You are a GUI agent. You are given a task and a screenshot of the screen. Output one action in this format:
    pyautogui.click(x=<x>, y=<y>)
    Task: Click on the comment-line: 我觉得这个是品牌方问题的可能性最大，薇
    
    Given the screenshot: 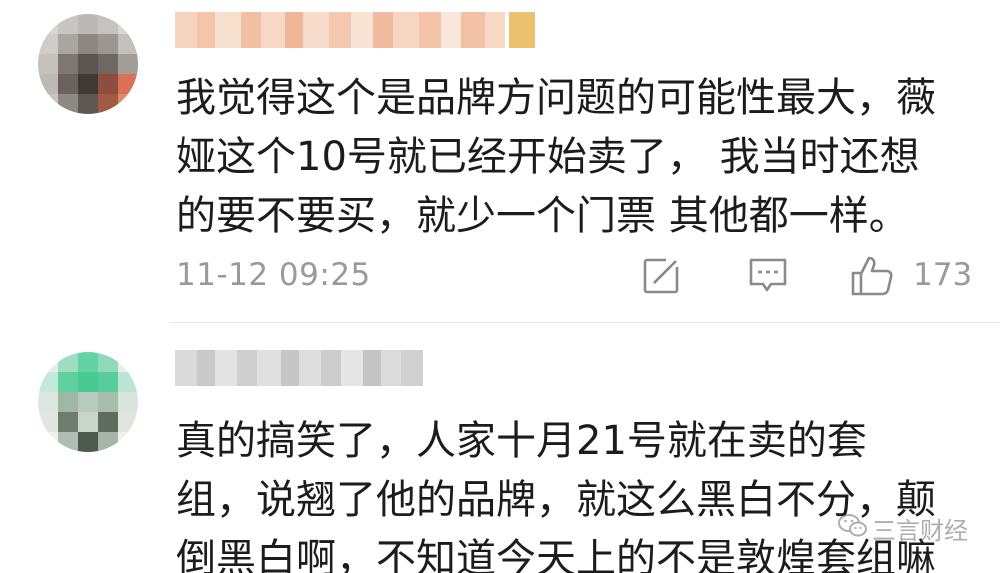 What is the action you would take?
    pyautogui.click(x=556, y=98)
    